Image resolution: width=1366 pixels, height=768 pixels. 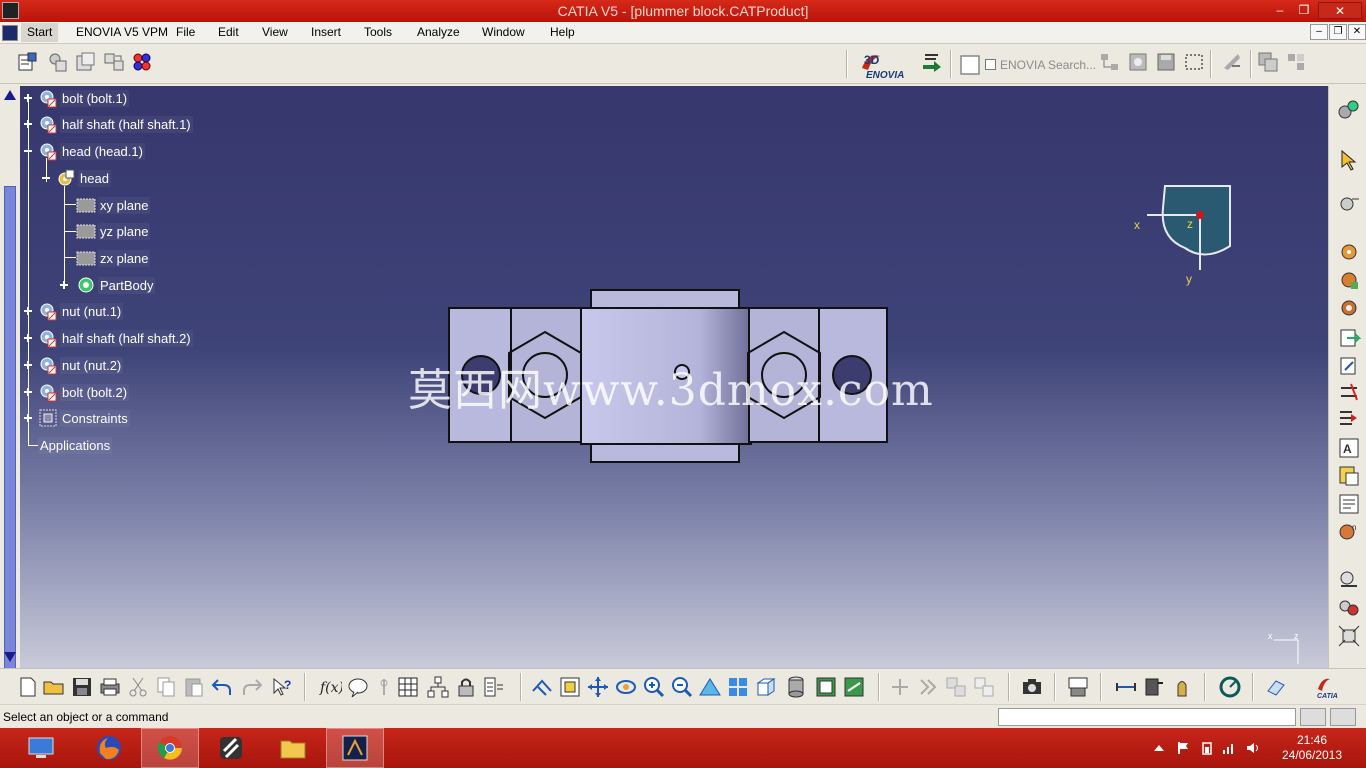 I want to click on explode-icon, so click(x=1349, y=338).